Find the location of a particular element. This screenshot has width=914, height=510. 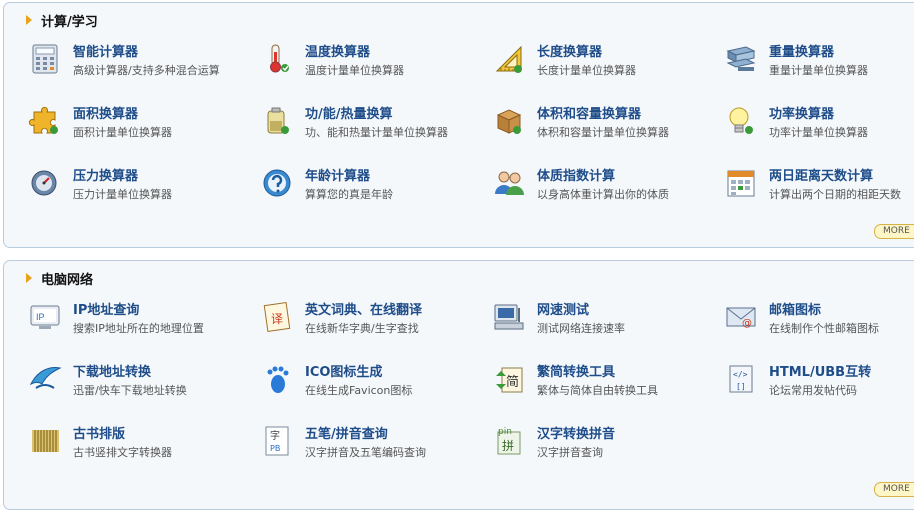

calendar-icon is located at coordinates (741, 183).